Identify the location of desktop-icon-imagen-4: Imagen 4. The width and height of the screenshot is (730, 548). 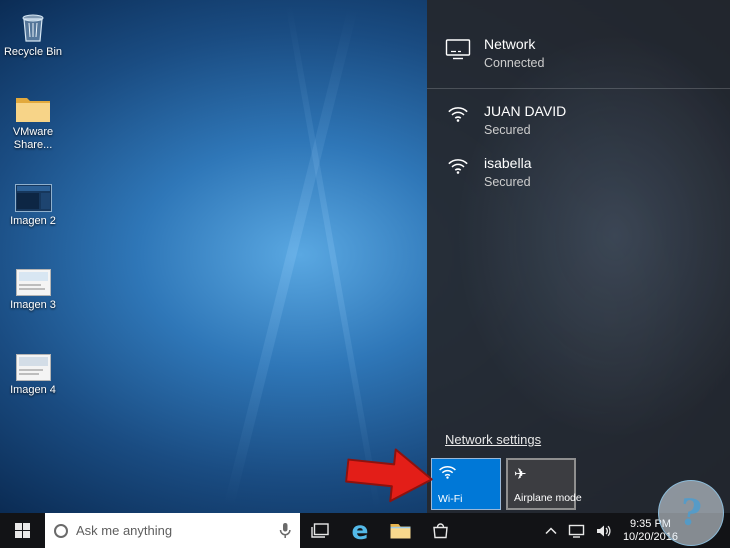
(33, 375).